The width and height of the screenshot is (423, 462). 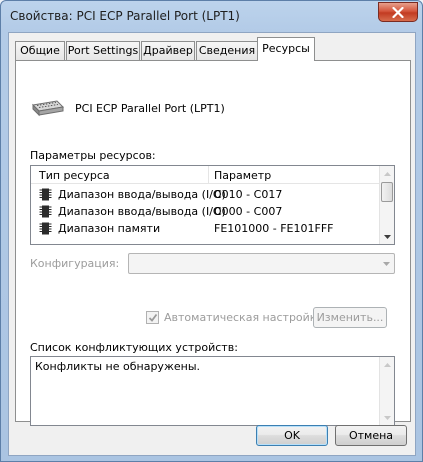 I want to click on title-bar: Свойства: PCI ECP Parallel Port (LPT1), so click(x=211, y=17).